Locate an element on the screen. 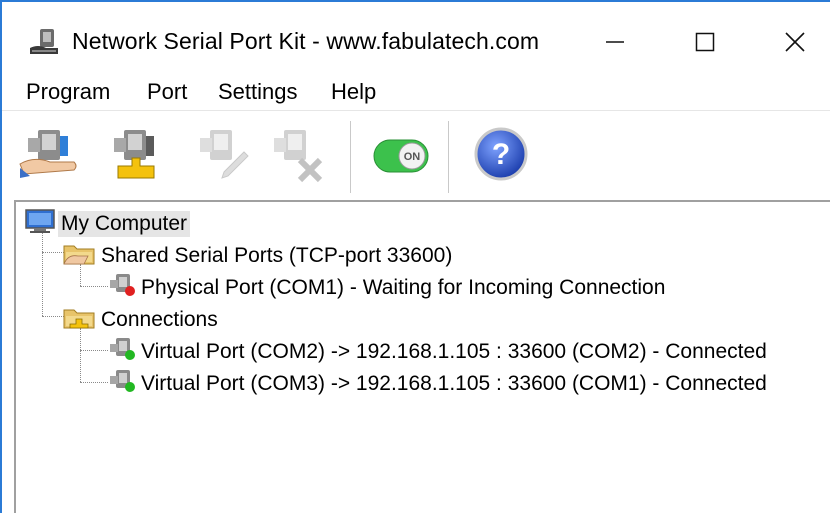 This screenshot has height=513, width=830. share-port-icon is located at coordinates (49, 156).